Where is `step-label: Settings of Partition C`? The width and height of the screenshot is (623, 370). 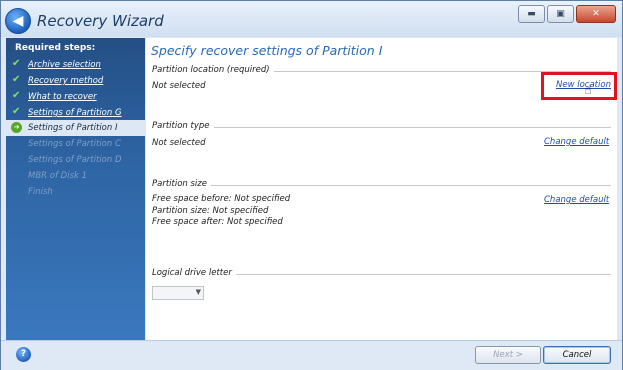
step-label: Settings of Partition C is located at coordinates (74, 144).